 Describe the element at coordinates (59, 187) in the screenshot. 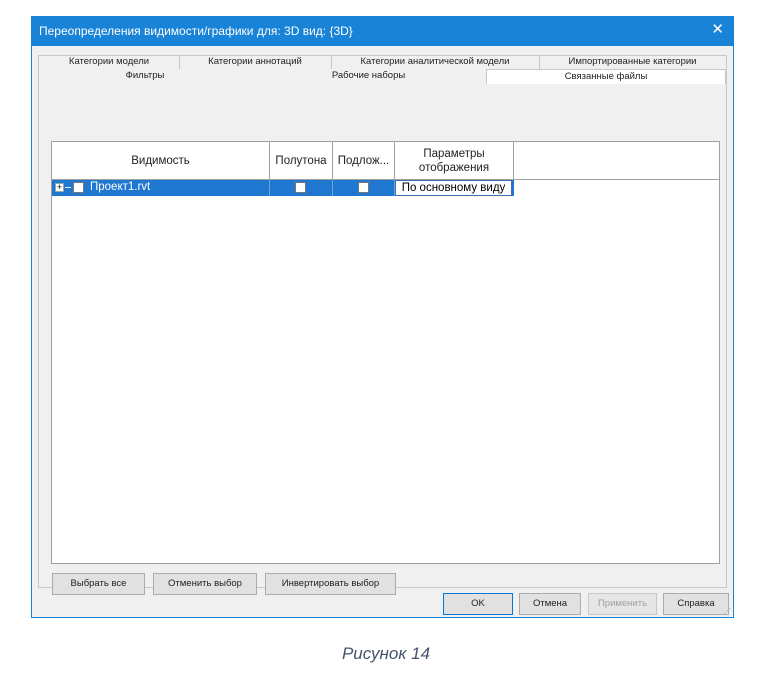

I see `expand-plus-icon: +` at that location.